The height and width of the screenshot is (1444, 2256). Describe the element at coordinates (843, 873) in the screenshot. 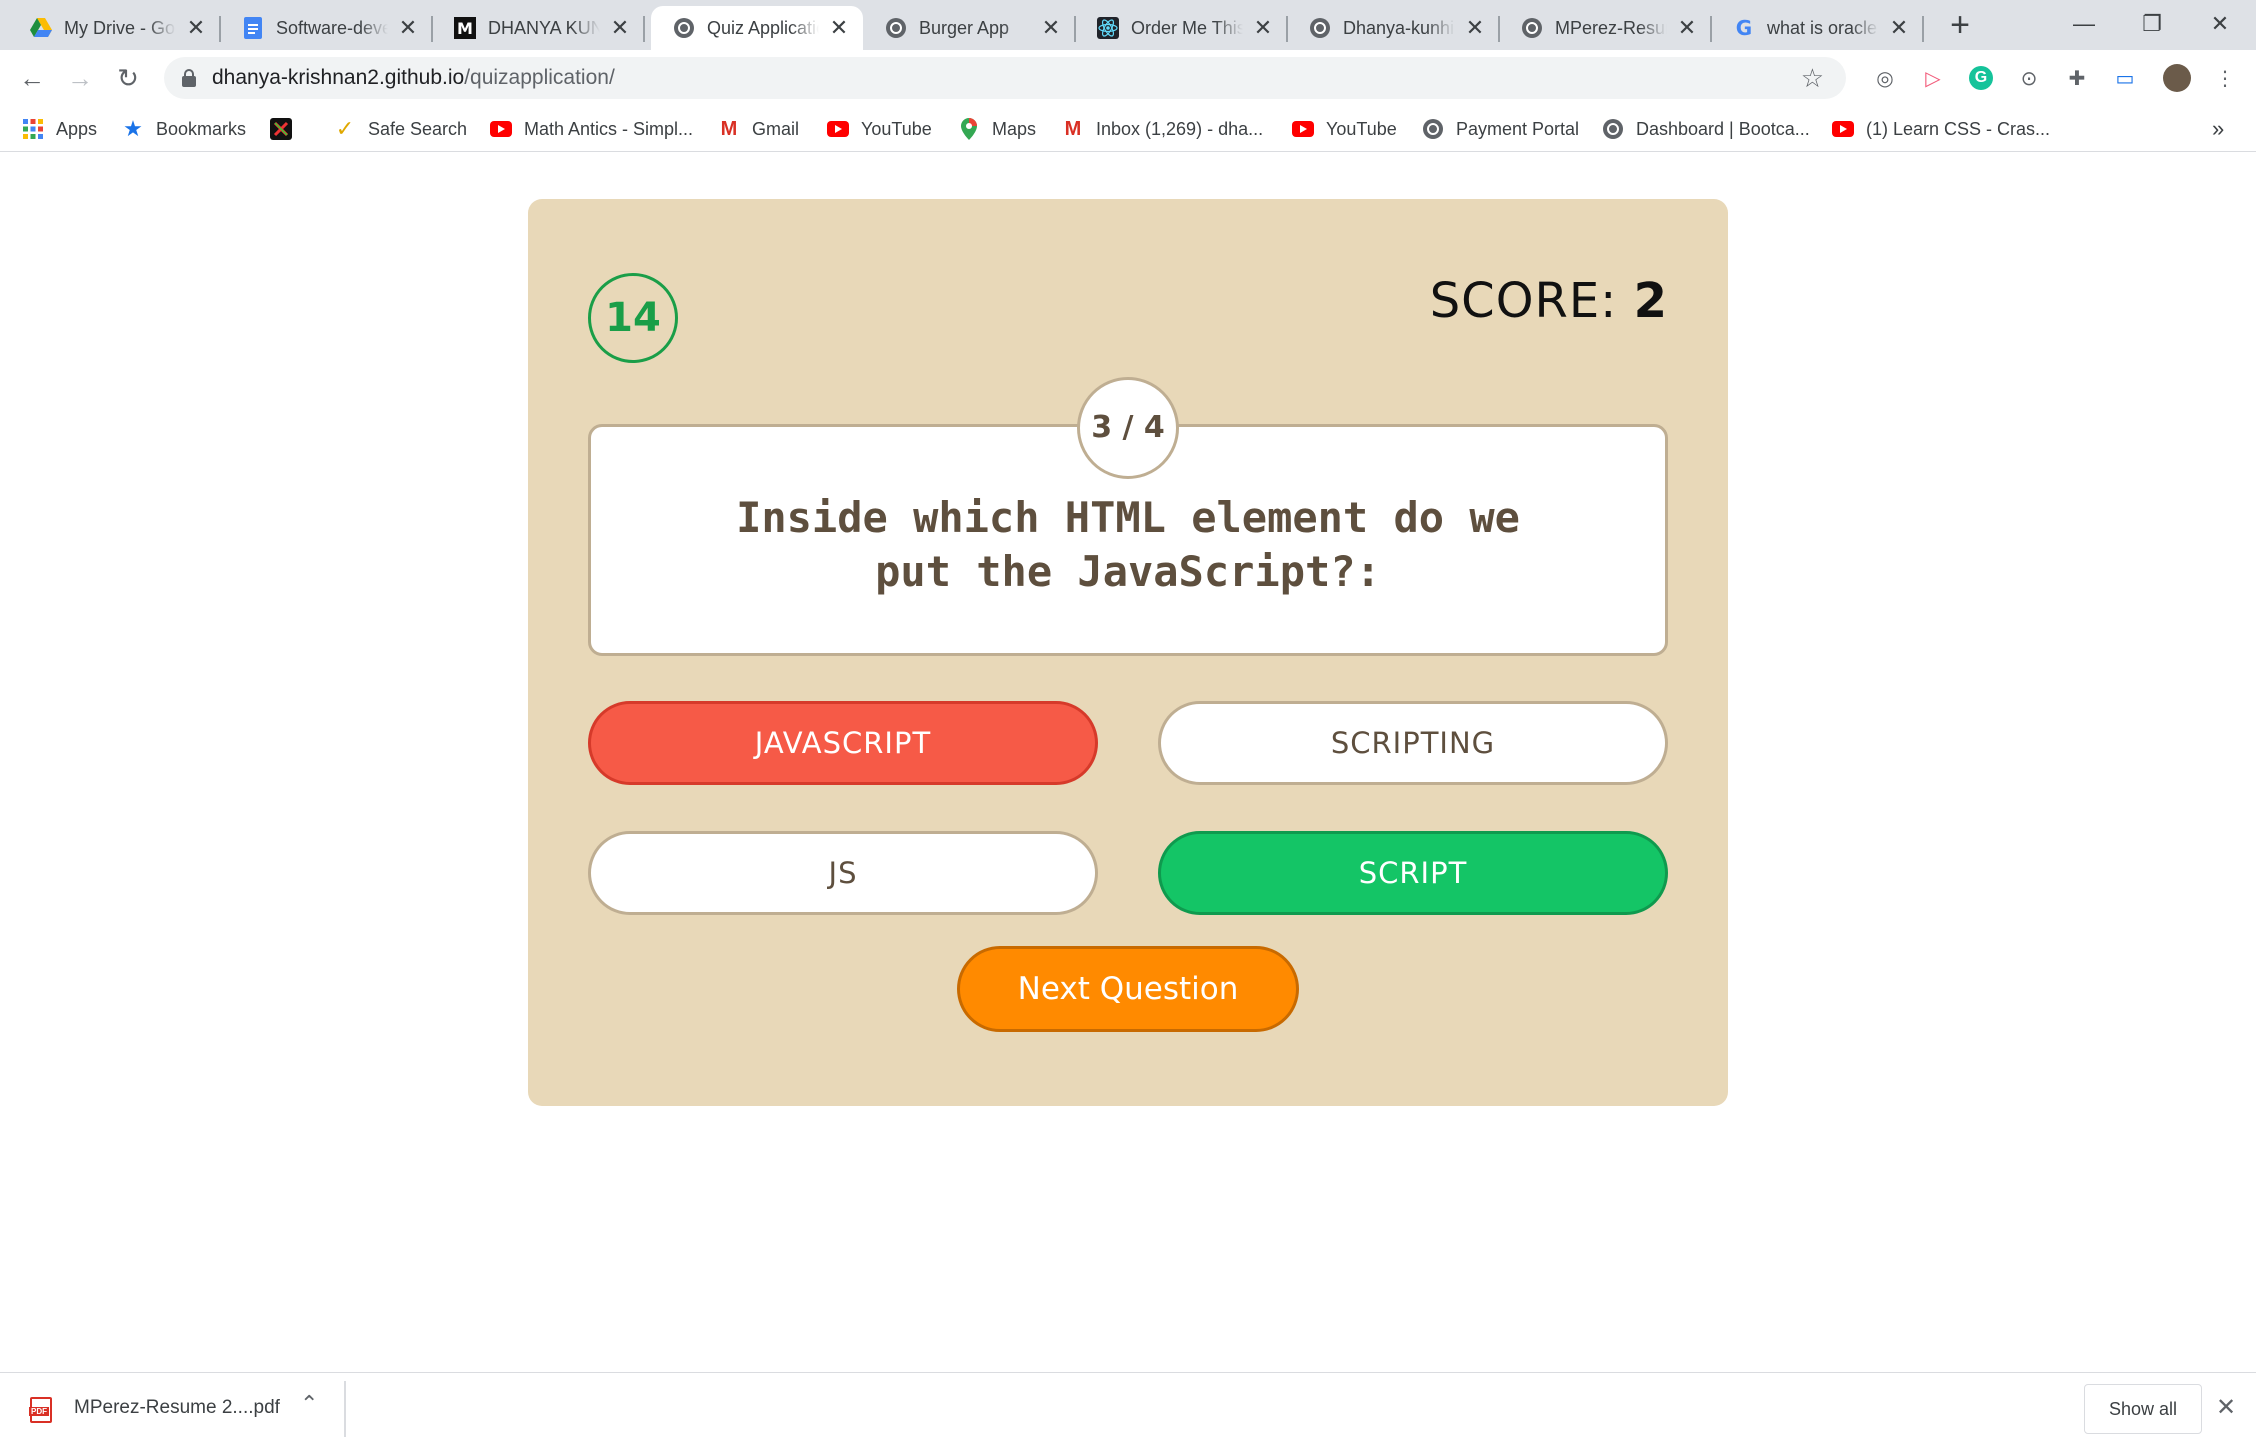

I see `answer-option-js: JS` at that location.